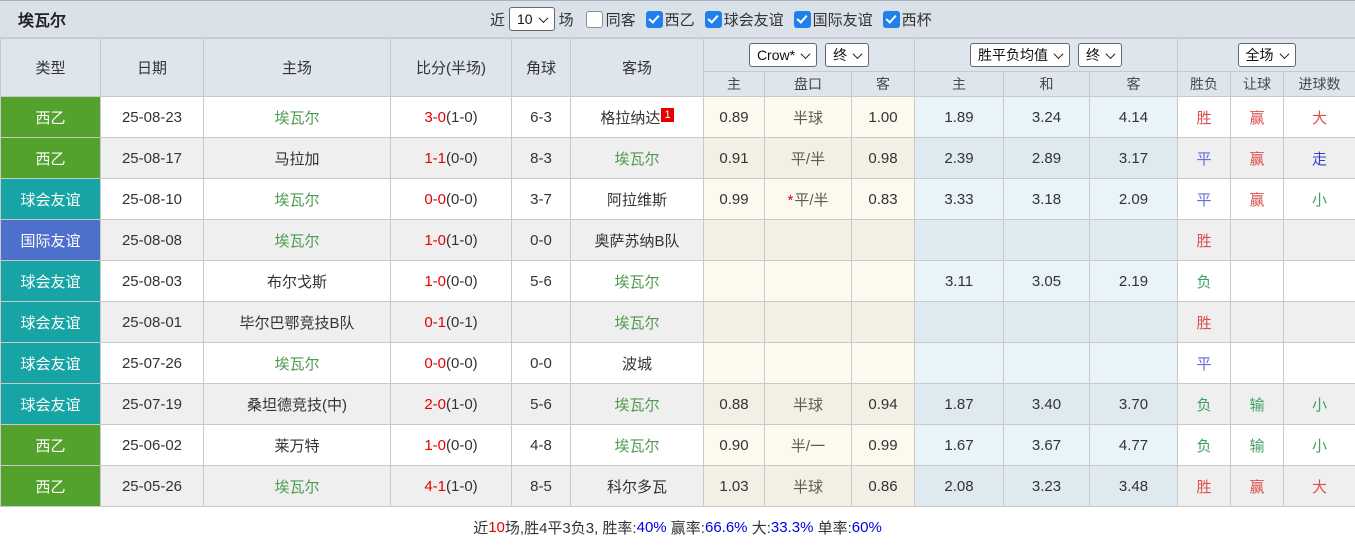 This screenshot has width=1355, height=548. Describe the element at coordinates (677, 67) in the screenshot. I see `table-header-row-1: 类型 日期 主场 比分(半场) 角球 客场 Crow* 终 胜平负均值 终 全场` at that location.